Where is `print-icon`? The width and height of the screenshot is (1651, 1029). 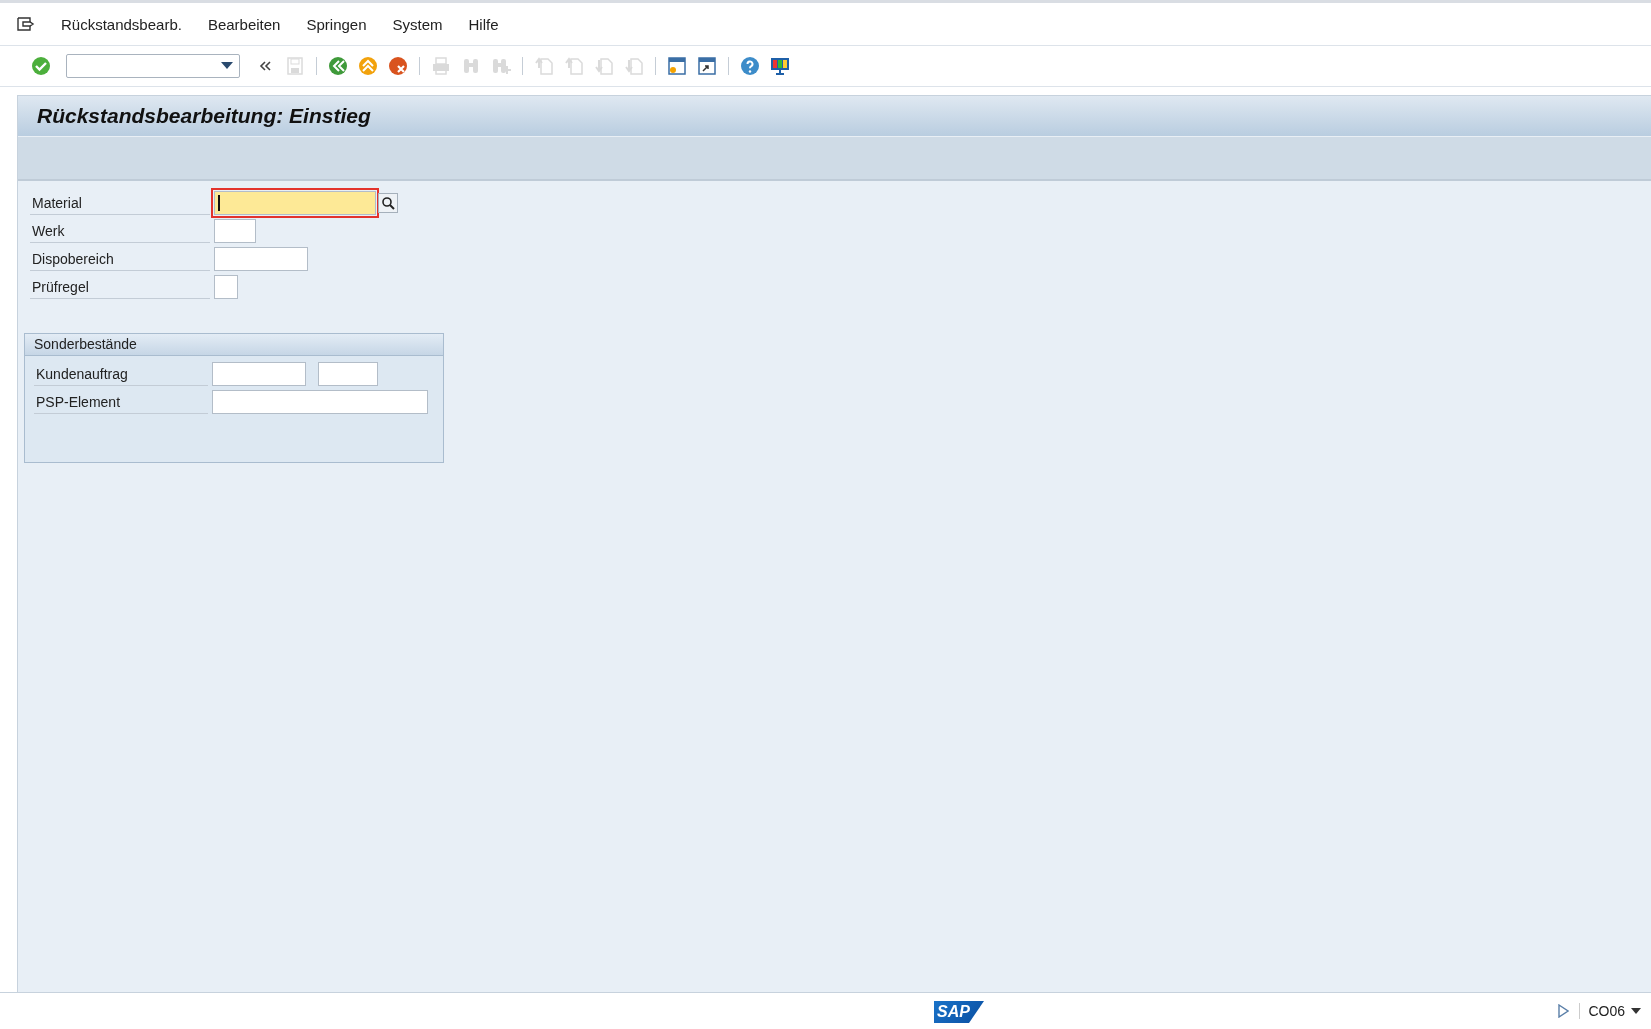 print-icon is located at coordinates (441, 66).